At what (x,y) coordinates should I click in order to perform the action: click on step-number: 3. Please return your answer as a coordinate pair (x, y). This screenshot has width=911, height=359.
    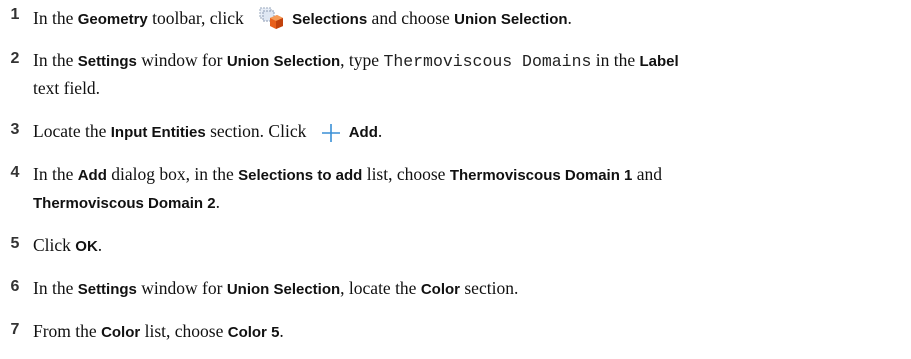
    Looking at the image, I should click on (15, 129).